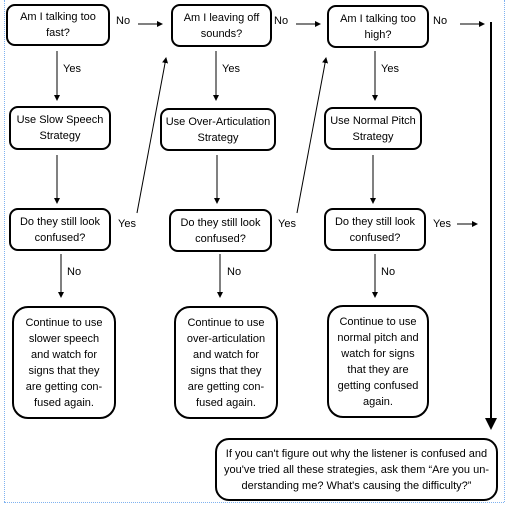  Describe the element at coordinates (74, 272) in the screenshot. I see `label-no-down-1: No` at that location.